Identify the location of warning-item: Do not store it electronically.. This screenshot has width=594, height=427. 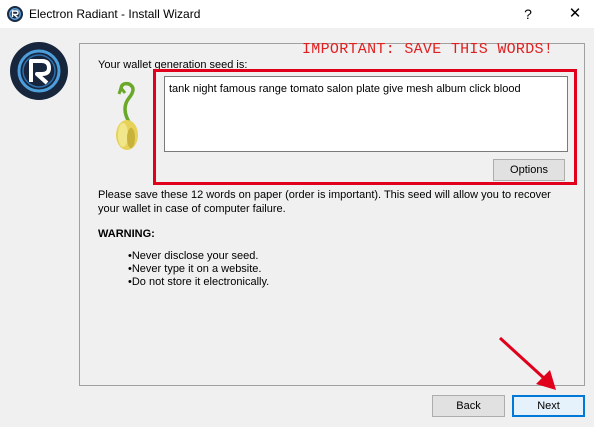
(198, 282).